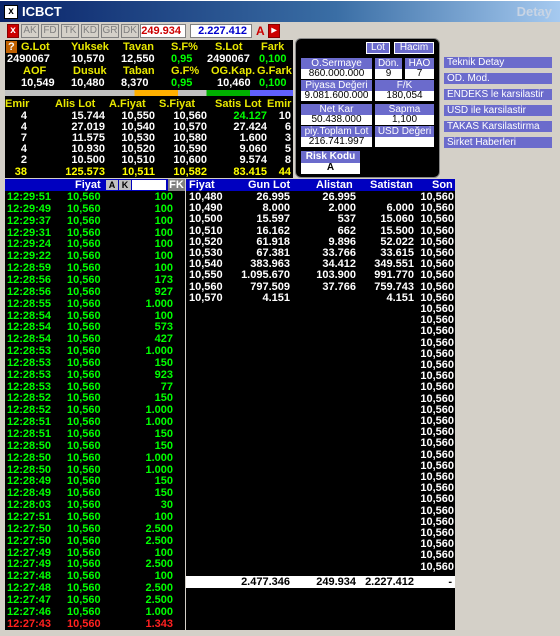 The image size is (560, 636). I want to click on hdr-emir-sell: Emir, so click(279, 104).